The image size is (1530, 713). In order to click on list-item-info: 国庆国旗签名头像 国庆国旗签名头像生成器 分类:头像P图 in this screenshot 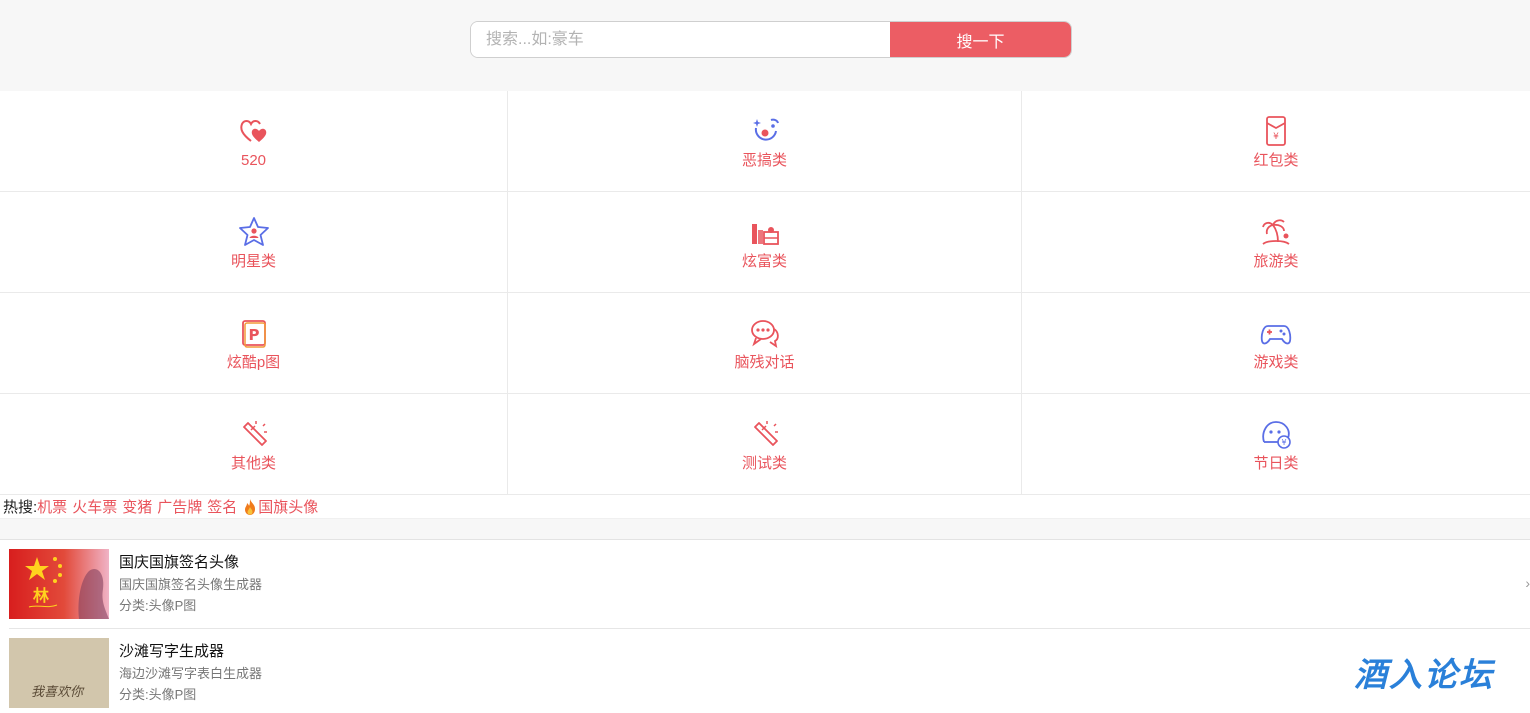, I will do `click(190, 584)`.